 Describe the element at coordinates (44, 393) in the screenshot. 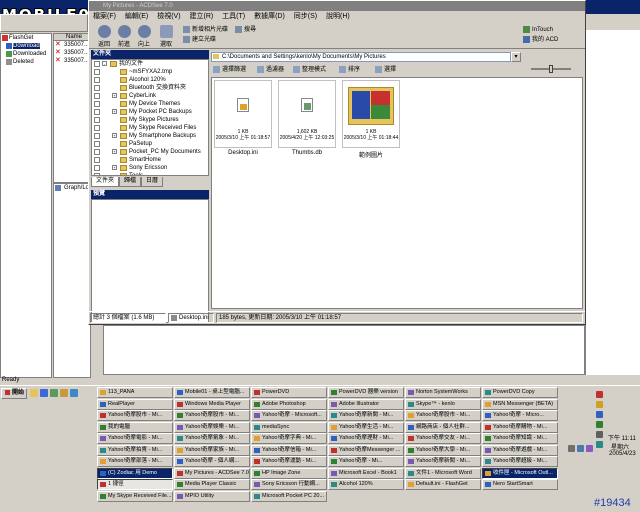

I see `ie-icon` at that location.